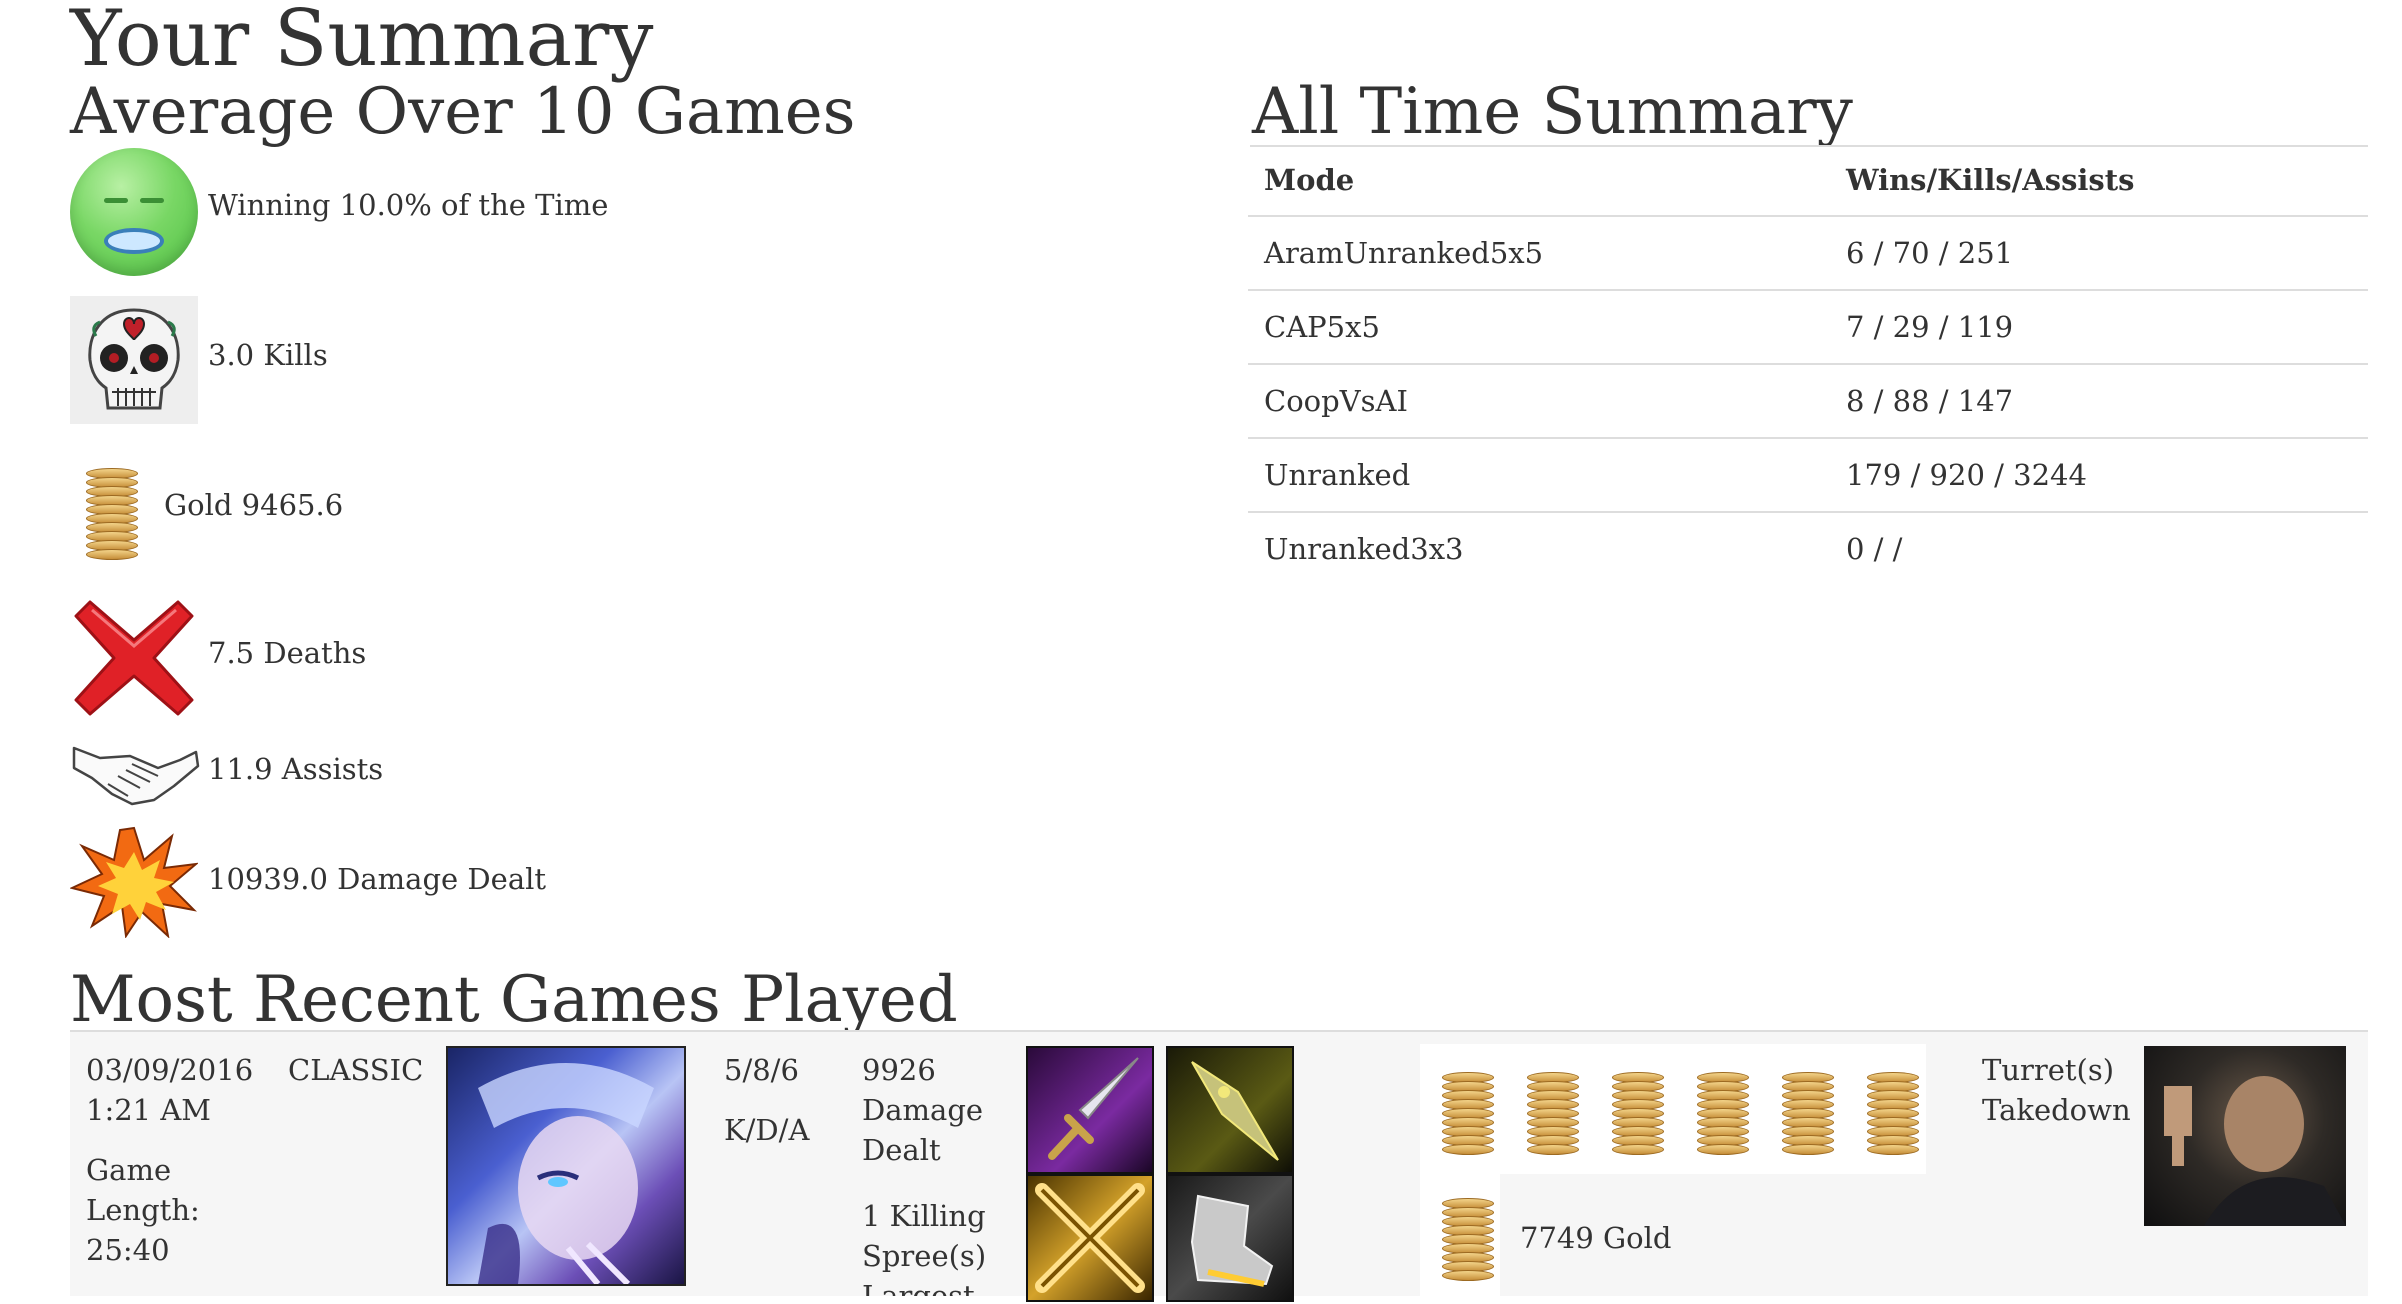 The width and height of the screenshot is (2402, 1304). What do you see at coordinates (2099, 180) in the screenshot?
I see `column-header-wka: Wins/Kills/Assists` at bounding box center [2099, 180].